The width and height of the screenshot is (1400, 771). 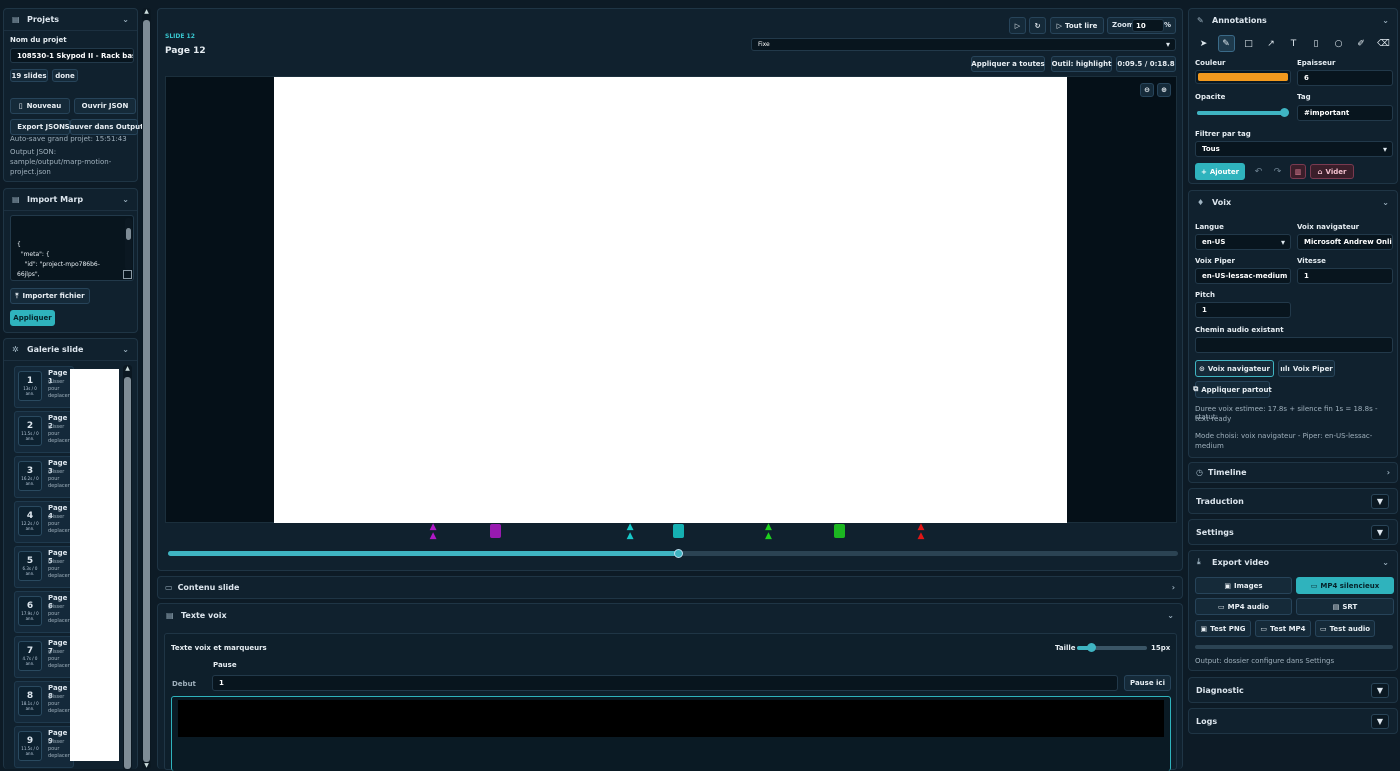 I want to click on highlight-icon: ✎, so click(x=1226, y=43).